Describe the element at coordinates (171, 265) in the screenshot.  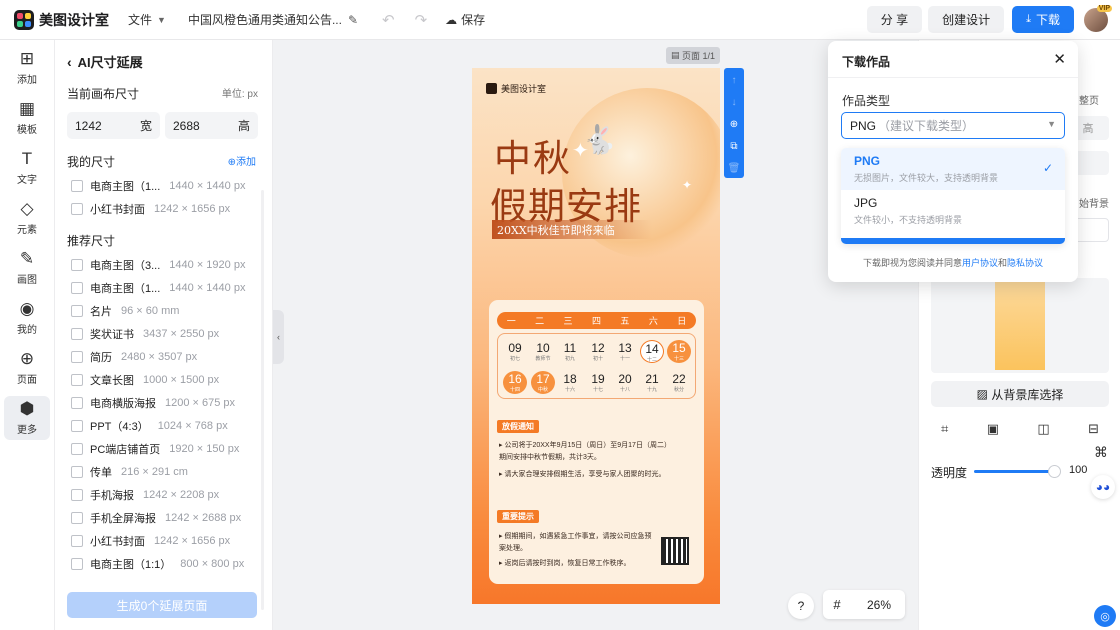
I see `size-option: 电商主图（3... 1440 × 1920 px` at that location.